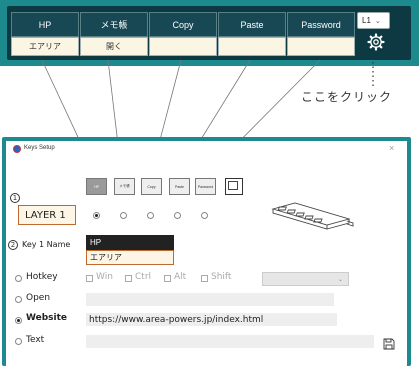 Image resolution: width=419 pixels, height=366 pixels. I want to click on open-path-field, so click(210, 299).